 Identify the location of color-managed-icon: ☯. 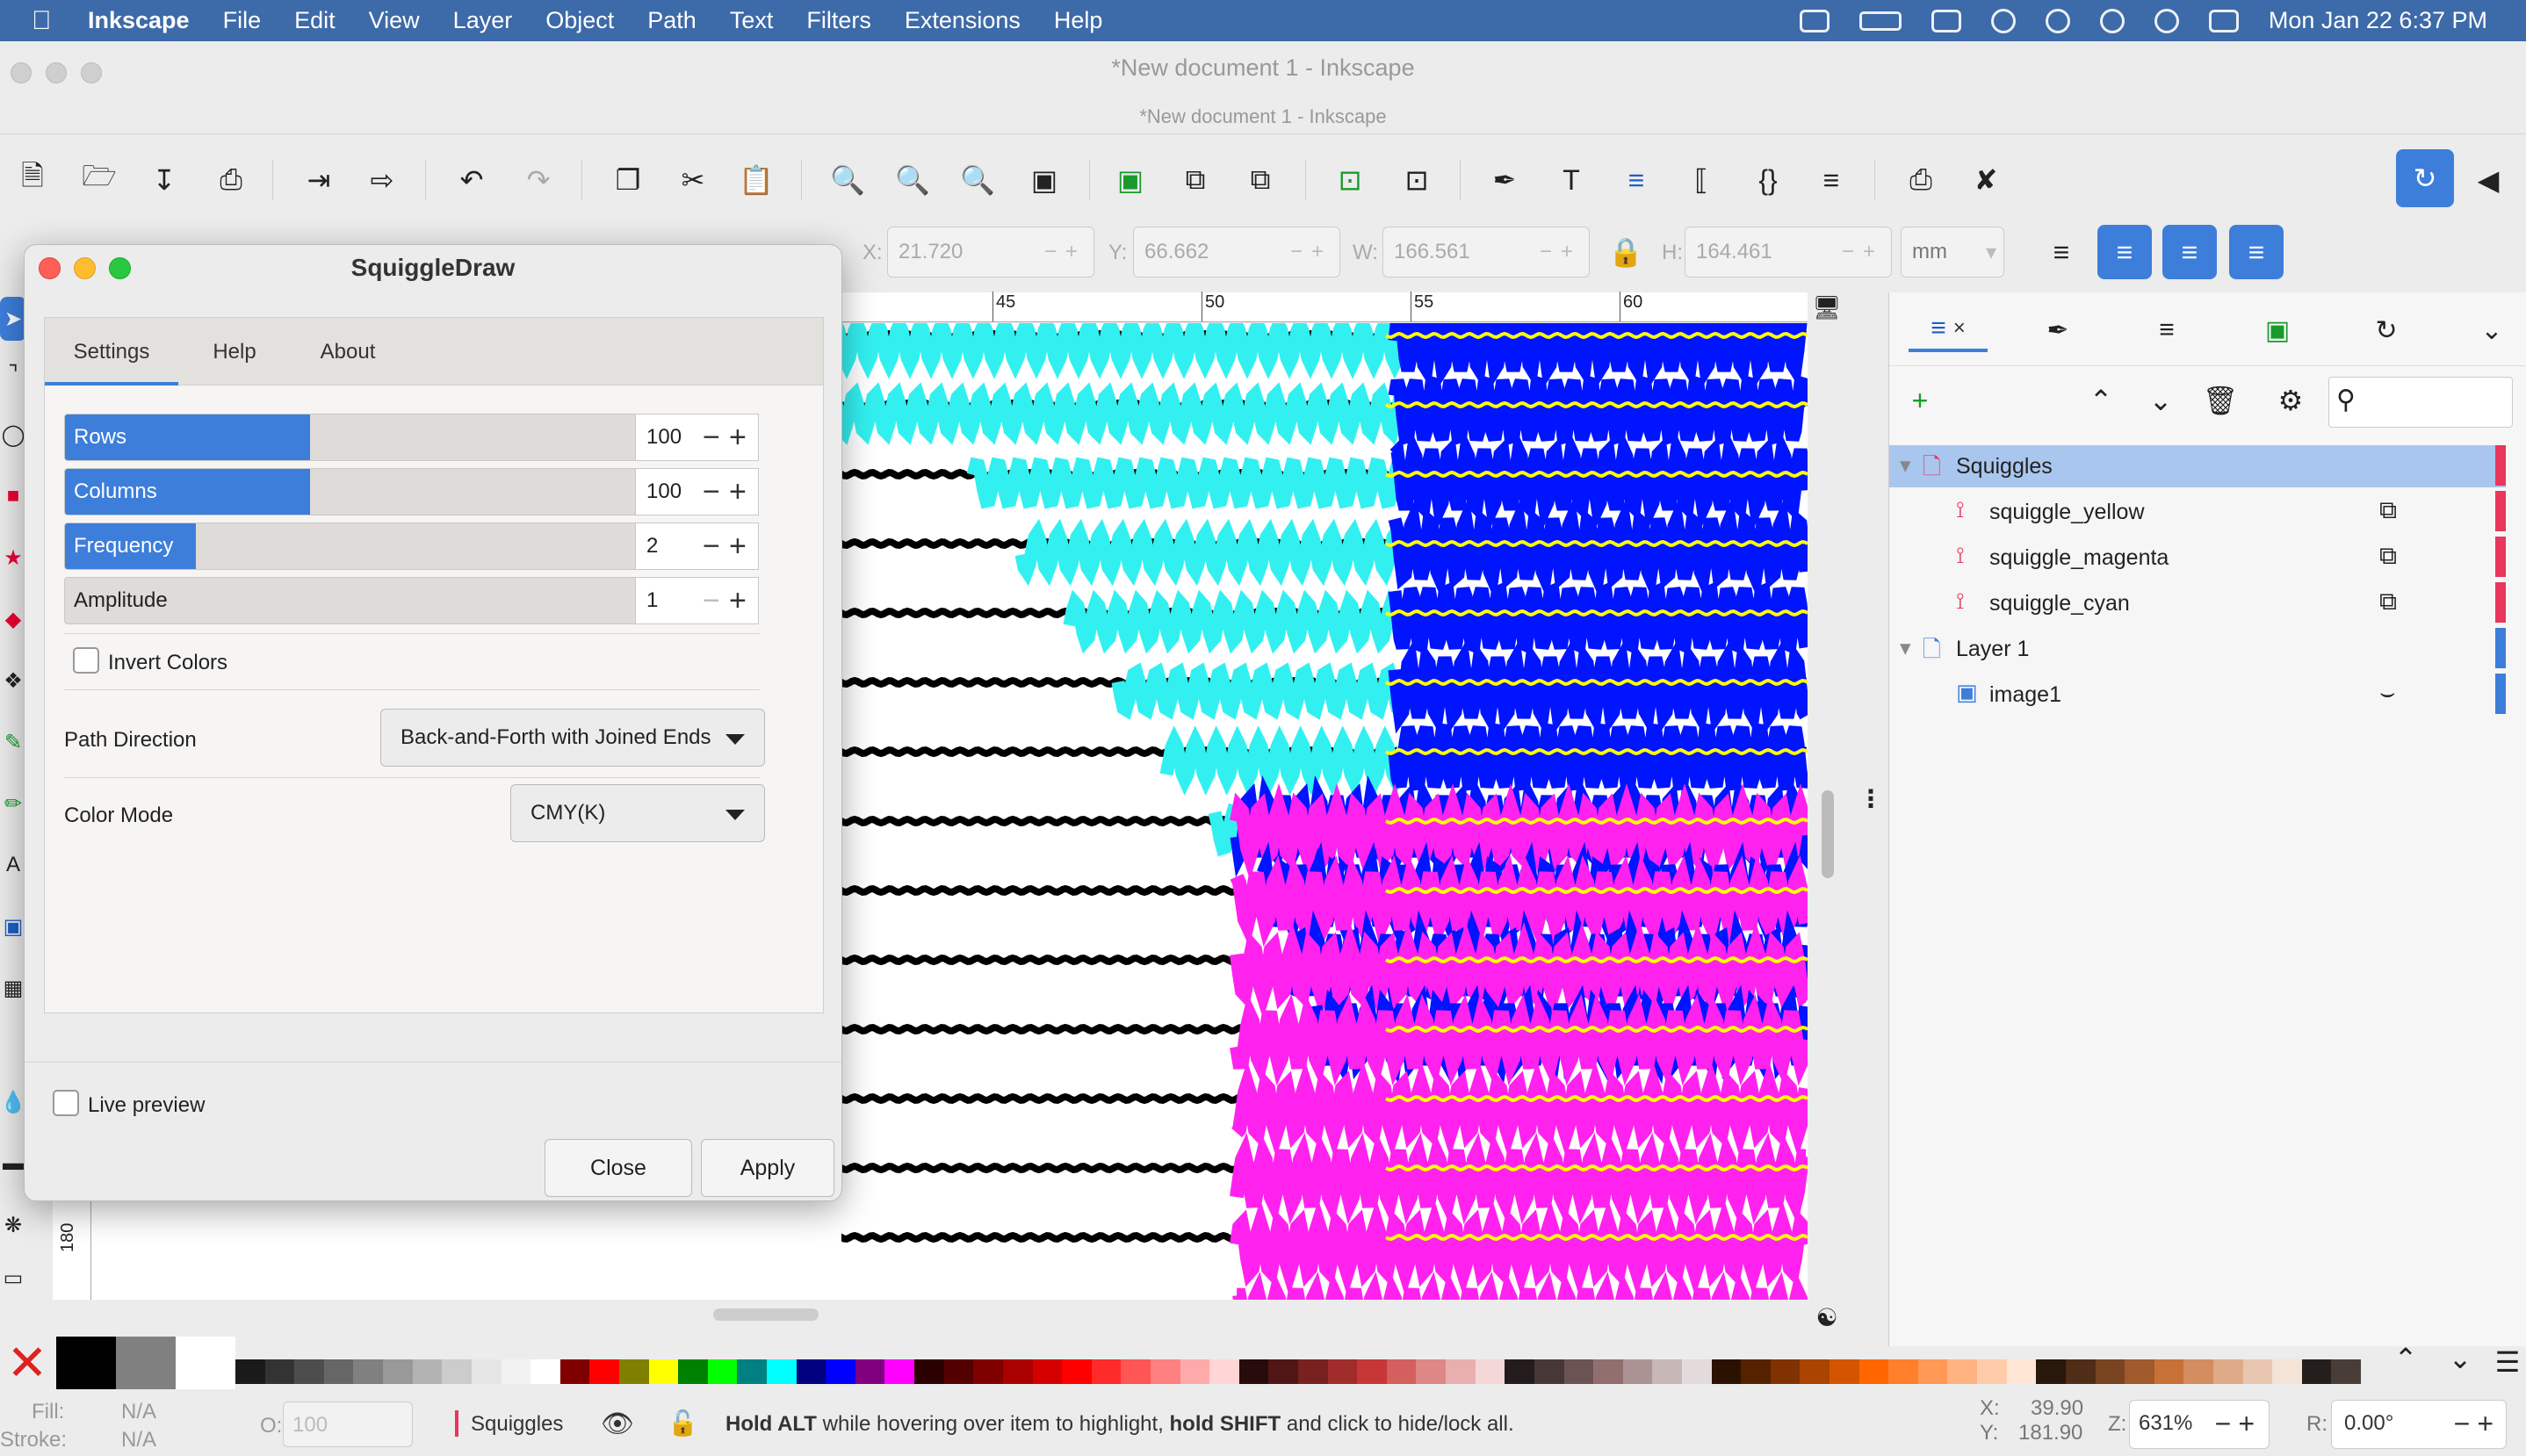
(1826, 1317).